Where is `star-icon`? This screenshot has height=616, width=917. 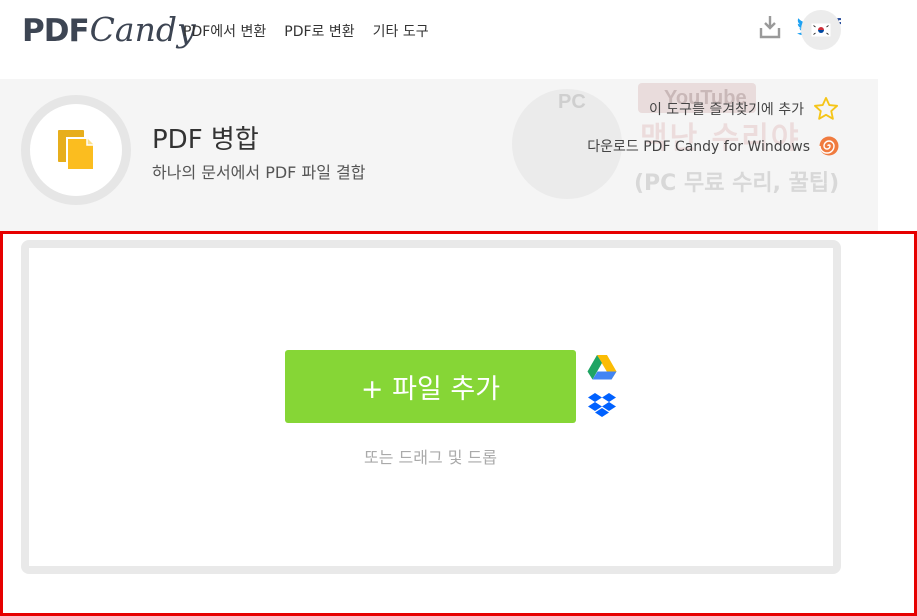 star-icon is located at coordinates (826, 108).